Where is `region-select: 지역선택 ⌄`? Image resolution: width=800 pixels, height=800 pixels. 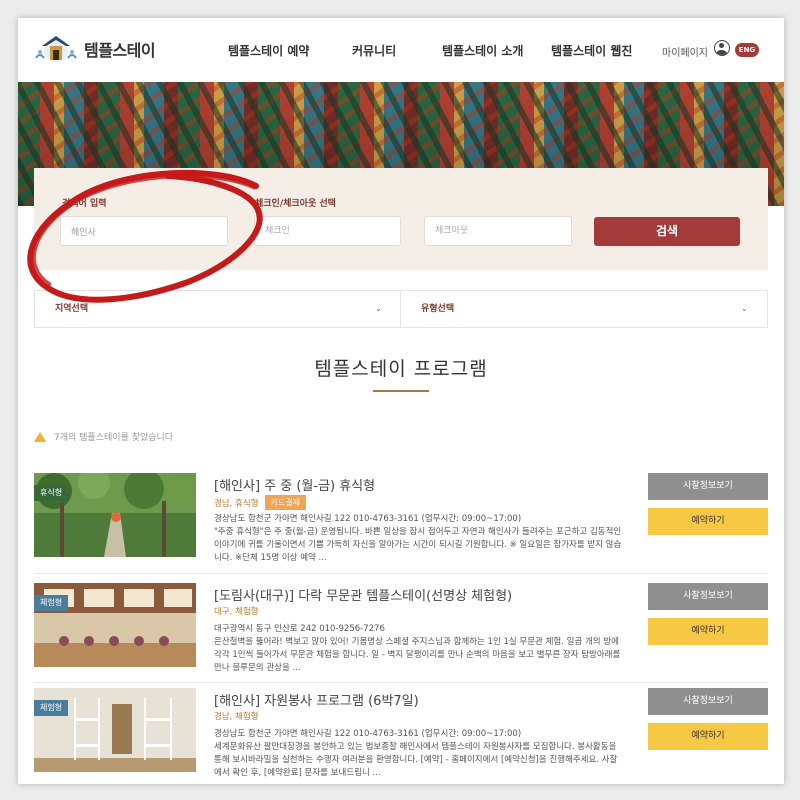 region-select: 지역선택 ⌄ is located at coordinates (220, 309).